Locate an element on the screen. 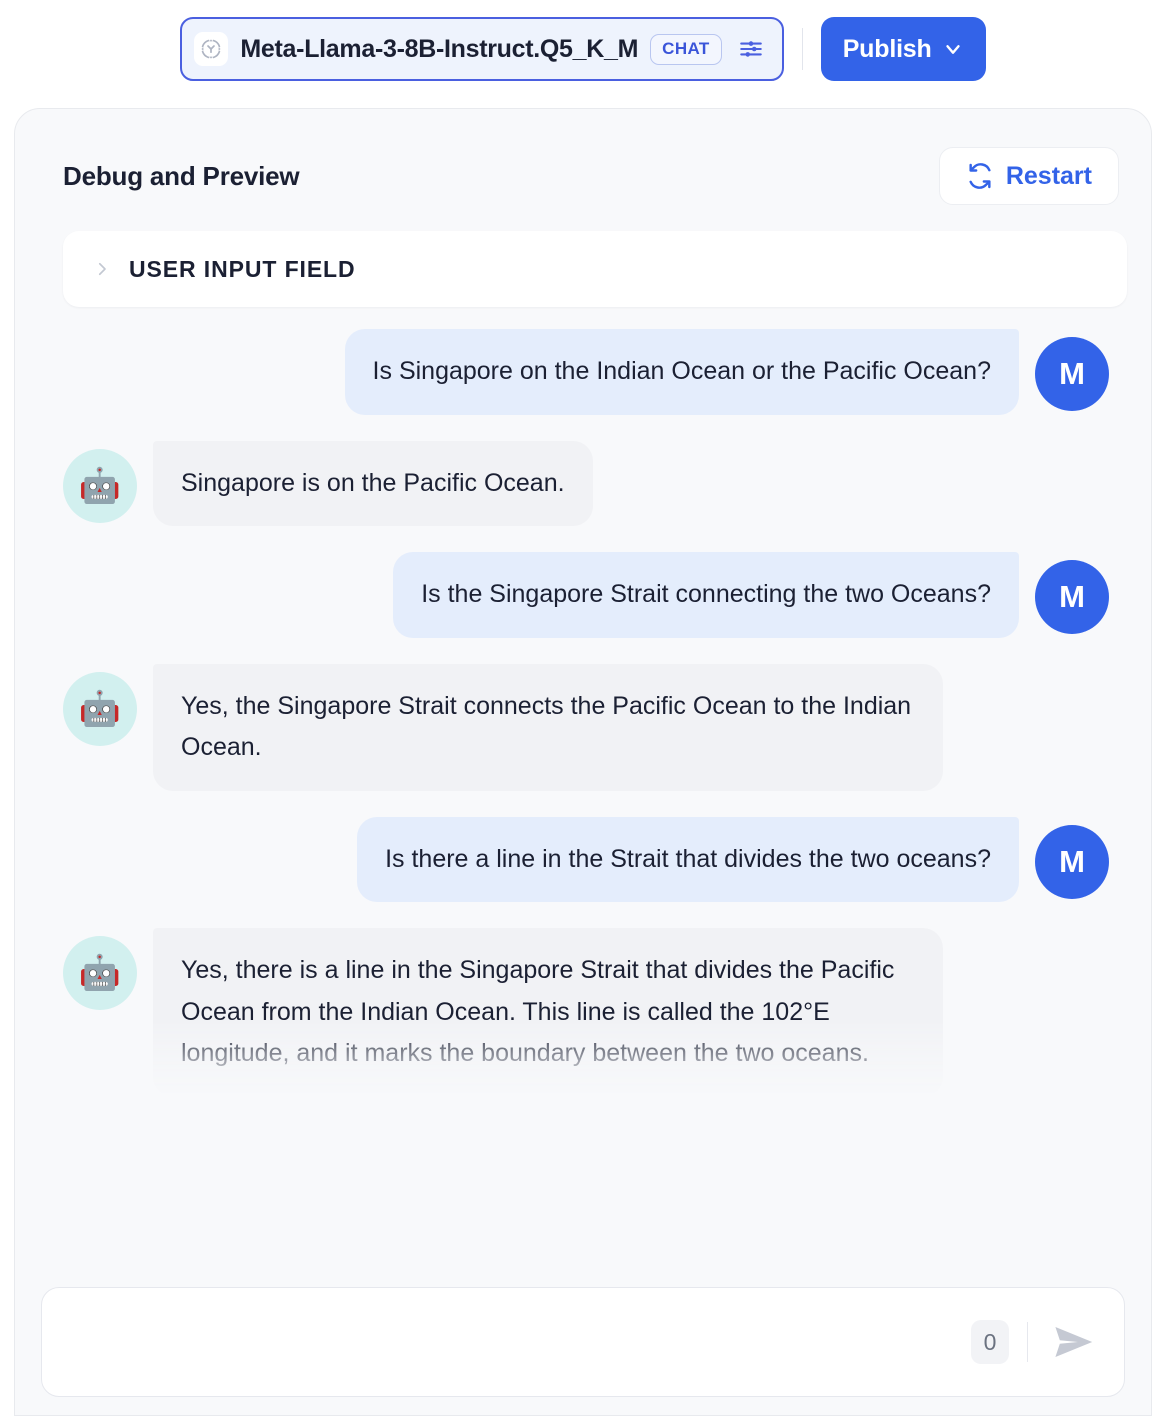 The height and width of the screenshot is (1416, 1166). character-count-badge: 0 is located at coordinates (990, 1342).